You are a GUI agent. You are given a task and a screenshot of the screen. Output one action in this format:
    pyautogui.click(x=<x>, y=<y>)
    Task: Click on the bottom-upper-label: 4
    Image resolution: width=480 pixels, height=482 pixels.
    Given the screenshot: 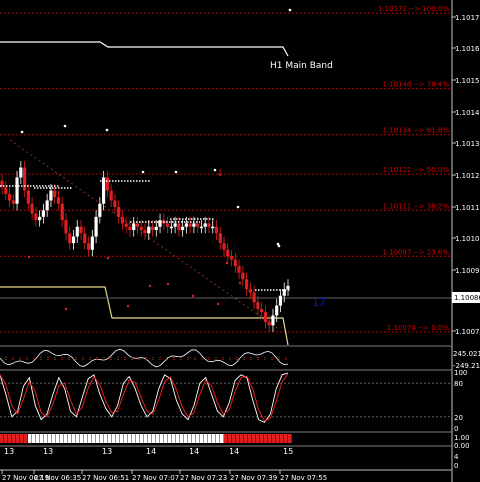 What is the action you would take?
    pyautogui.click(x=456, y=457)
    